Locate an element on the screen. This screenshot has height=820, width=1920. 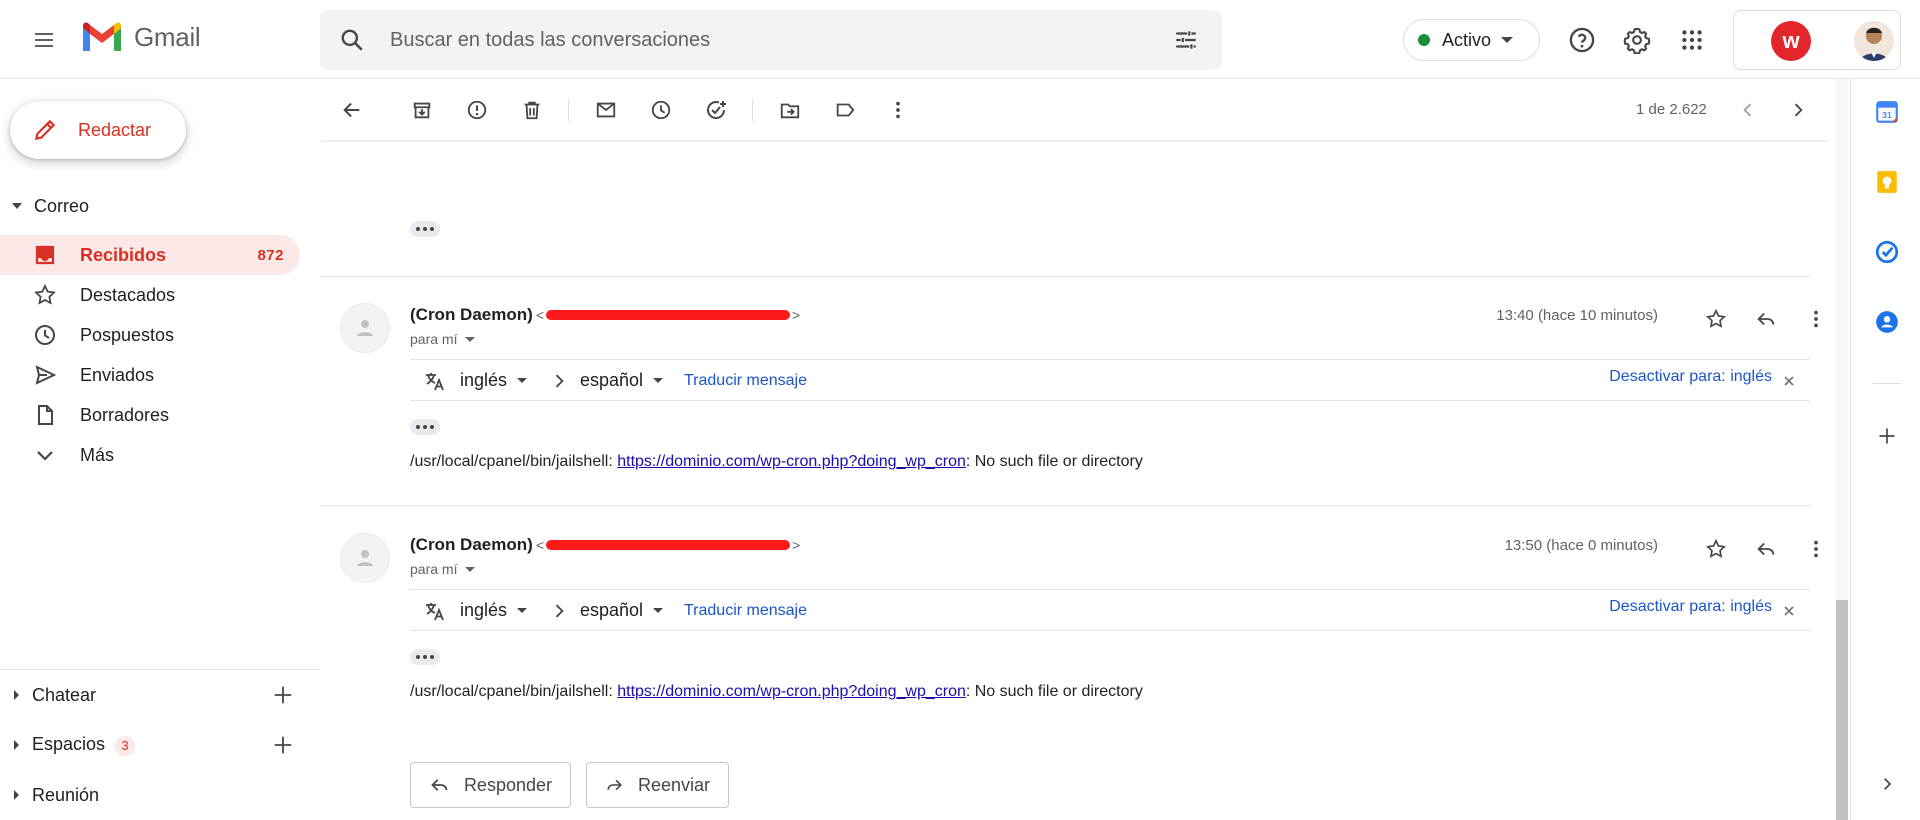
section-chat: Chatear is located at coordinates (160, 695).